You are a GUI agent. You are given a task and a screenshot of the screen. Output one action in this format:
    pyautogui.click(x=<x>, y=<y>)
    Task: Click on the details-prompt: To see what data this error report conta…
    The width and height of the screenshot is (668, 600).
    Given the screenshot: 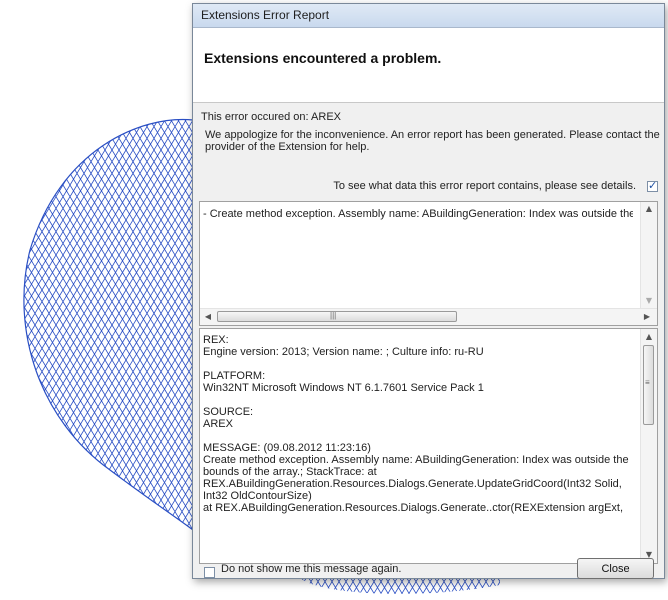 What is the action you would take?
    pyautogui.click(x=484, y=186)
    